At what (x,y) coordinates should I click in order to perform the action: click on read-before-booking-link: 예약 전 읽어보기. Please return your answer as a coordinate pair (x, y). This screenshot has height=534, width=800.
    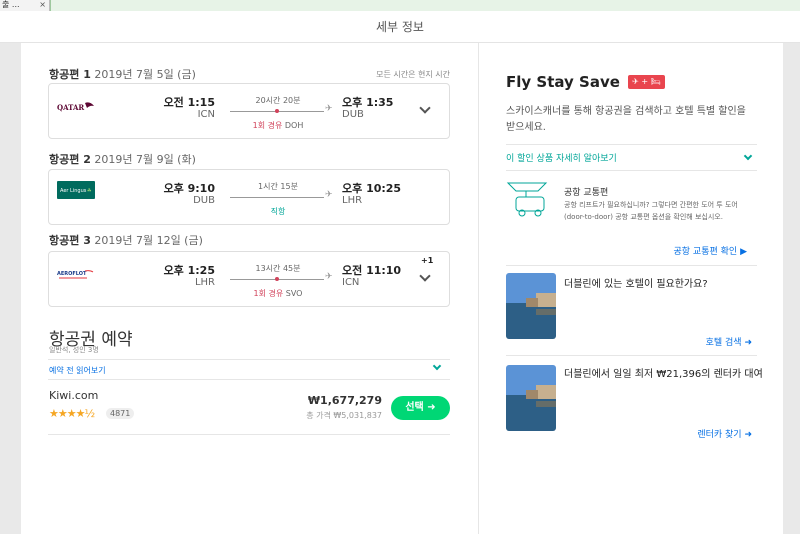
    Looking at the image, I should click on (77, 370).